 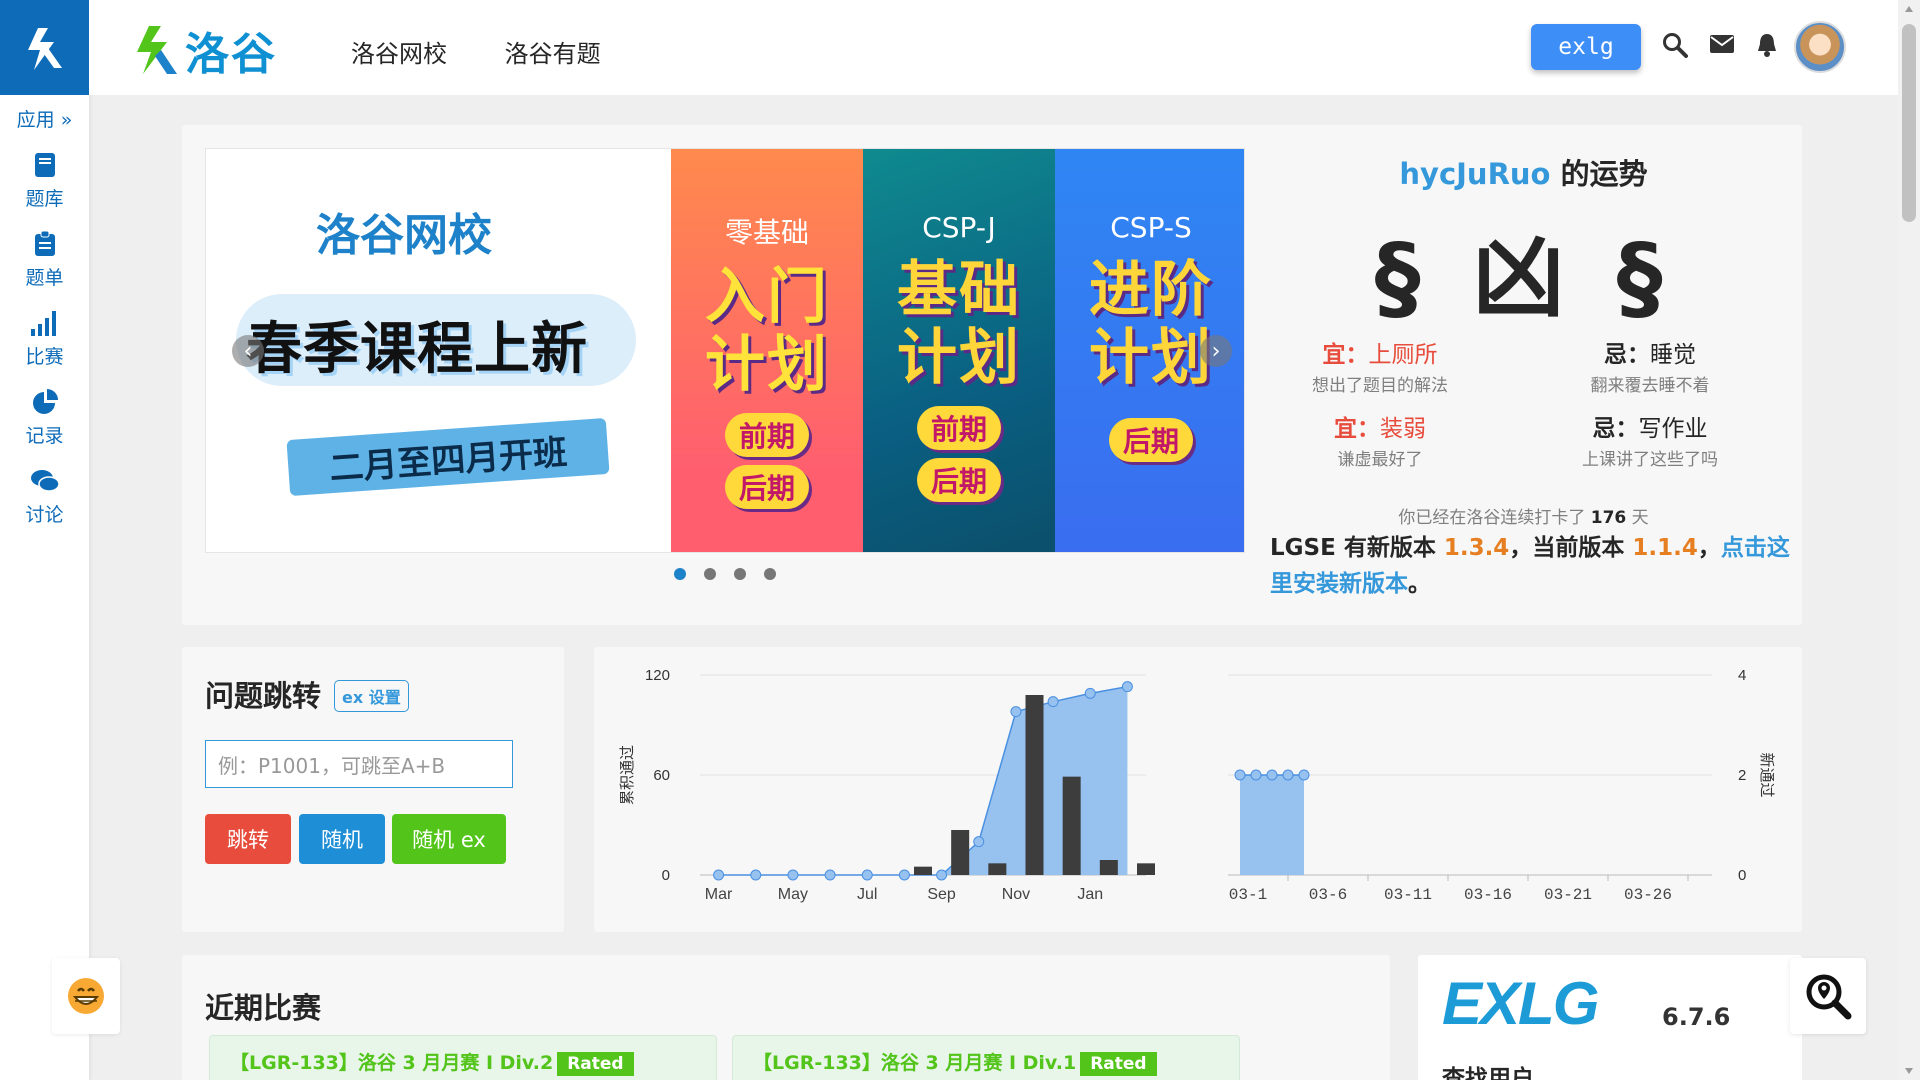 I want to click on nav-link-school: 洛谷网校, so click(x=399, y=54).